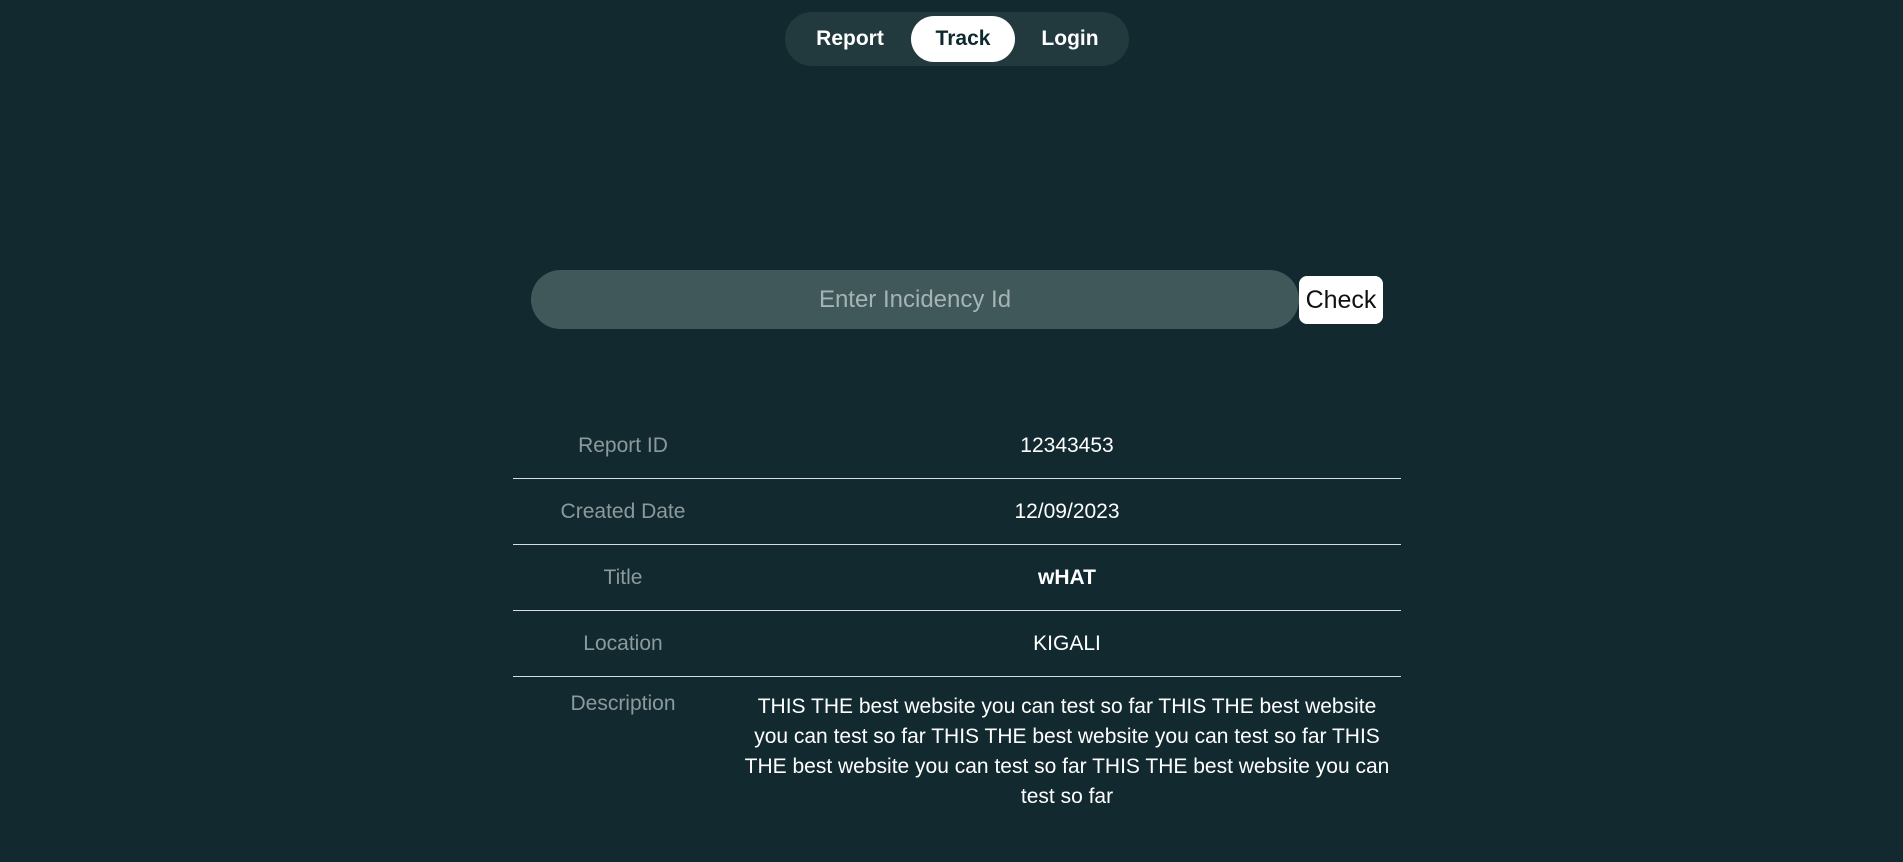 The width and height of the screenshot is (1903, 862). I want to click on created-date-label: Created Date, so click(623, 511).